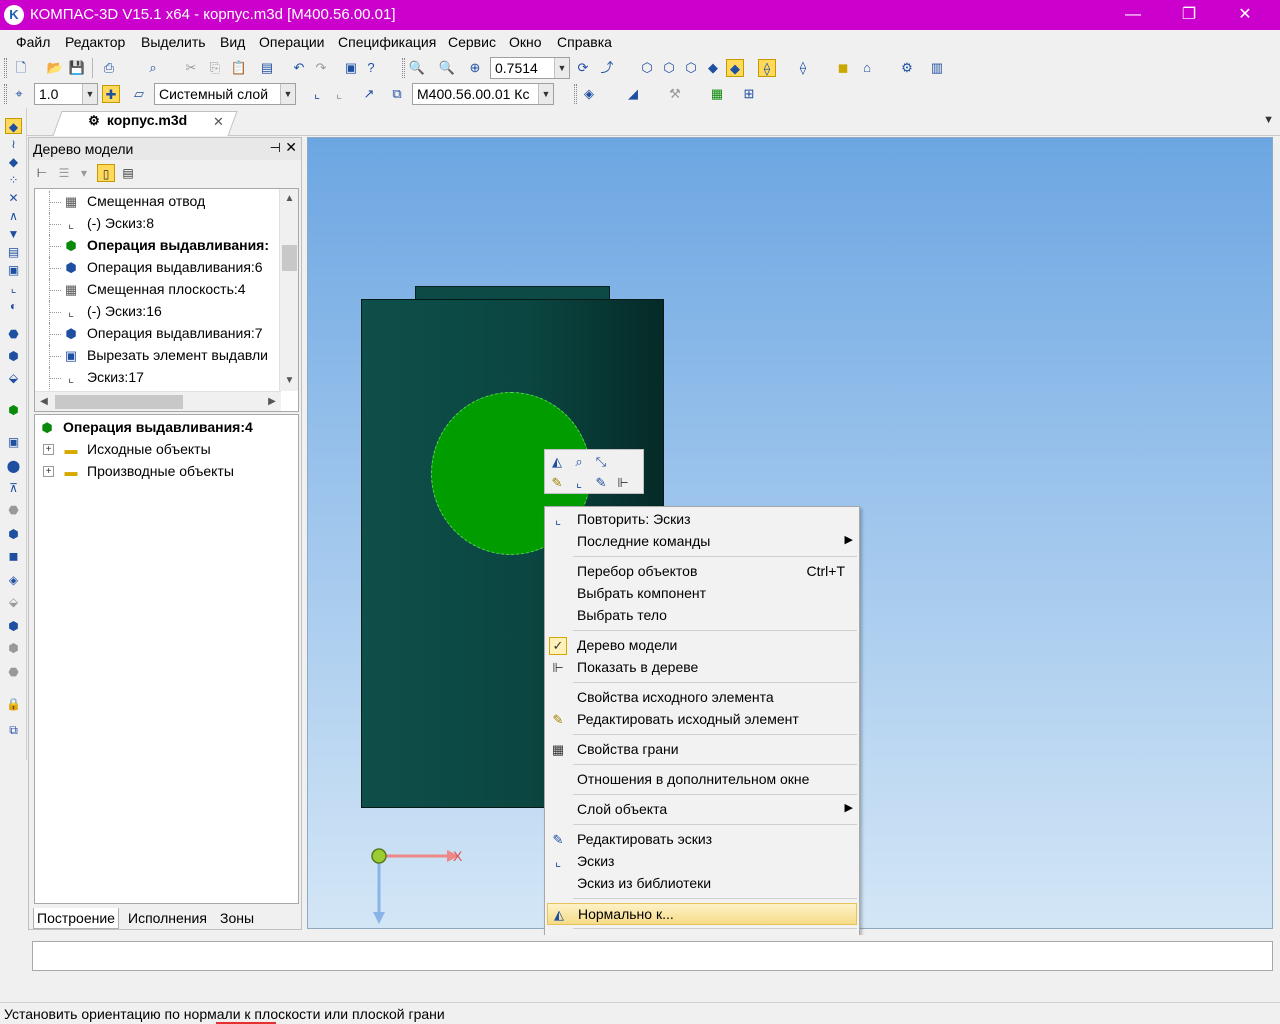  I want to click on tree-view-icon: ▯, so click(106, 173).